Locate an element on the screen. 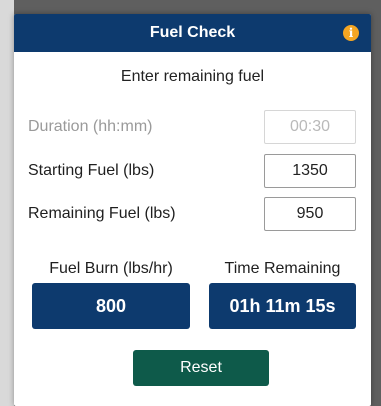  duration-label: Duration (hh:mm) is located at coordinates (90, 126).